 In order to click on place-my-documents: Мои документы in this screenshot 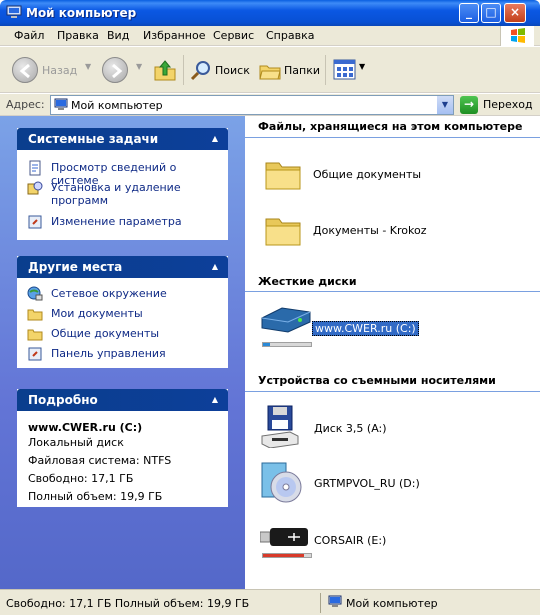, I will do `click(124, 314)`.